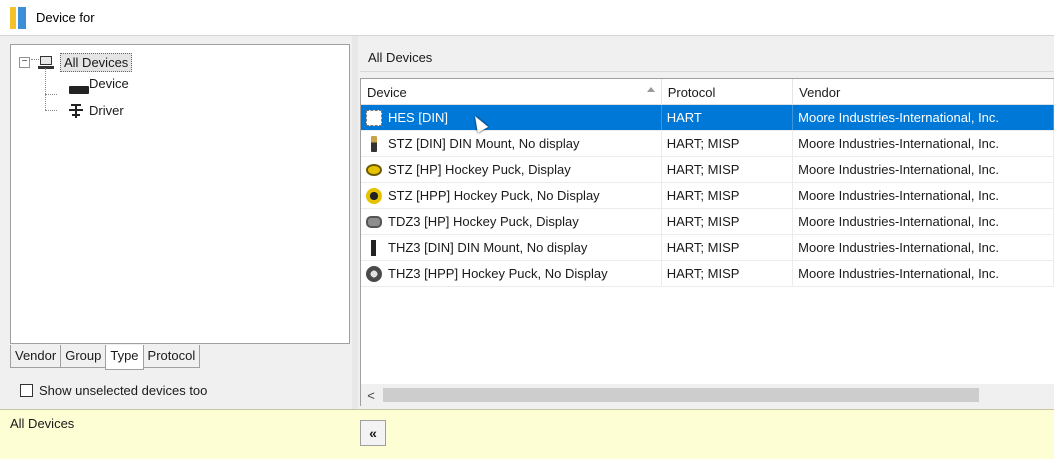  I want to click on filter-tabs: Vendor Group Type Protocol, so click(105, 357).